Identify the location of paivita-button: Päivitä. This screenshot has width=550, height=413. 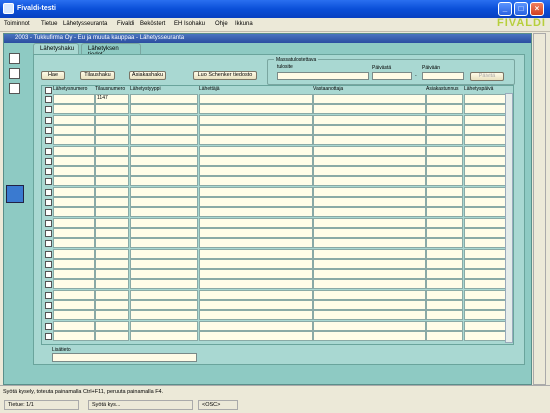
(487, 76).